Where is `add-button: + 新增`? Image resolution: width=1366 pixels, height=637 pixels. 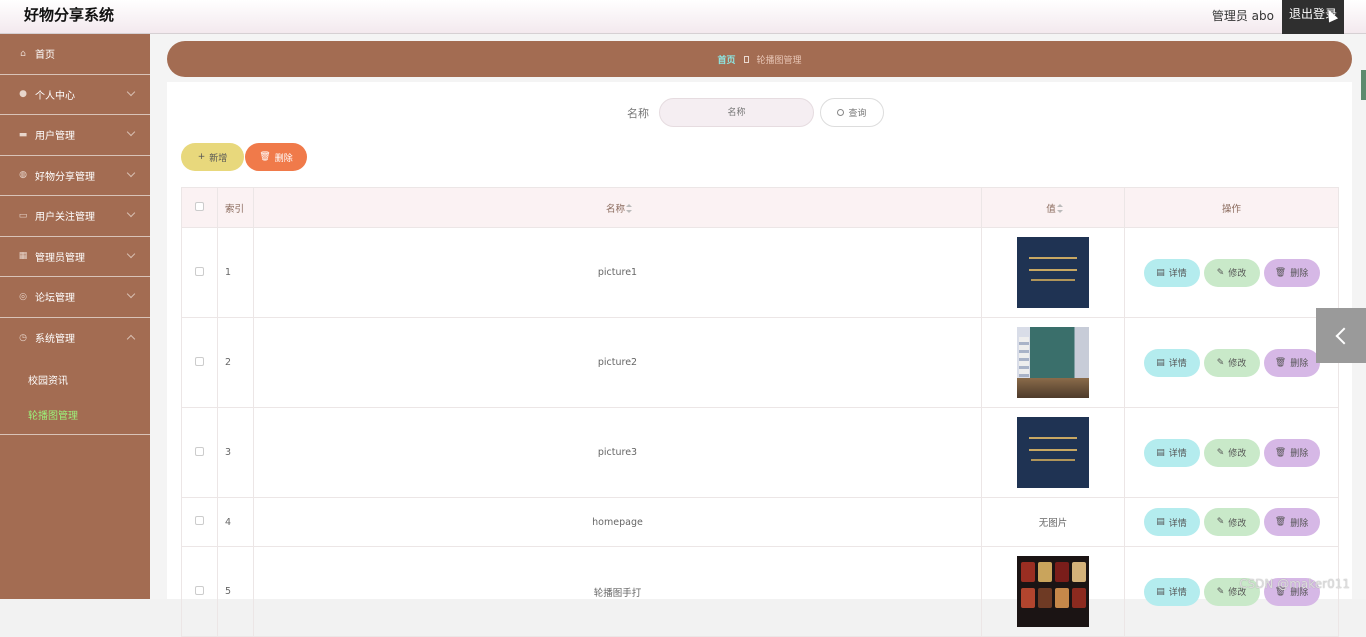
add-button: + 新增 is located at coordinates (212, 157).